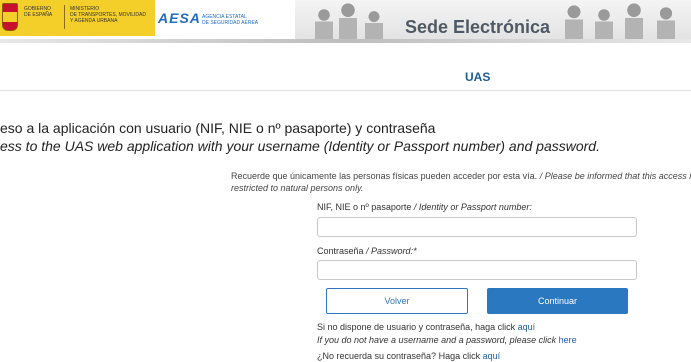 This screenshot has width=691, height=362. Describe the element at coordinates (472, 207) in the screenshot. I see `user-label-en: / Identity or Passport number:` at that location.